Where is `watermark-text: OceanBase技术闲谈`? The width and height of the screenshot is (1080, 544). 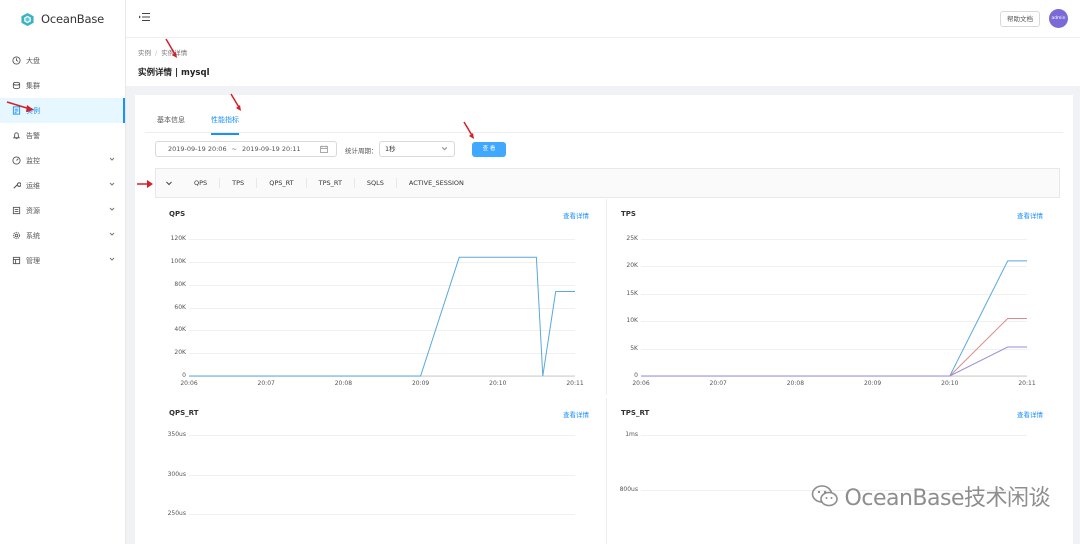 watermark-text: OceanBase技术闲谈 is located at coordinates (947, 498).